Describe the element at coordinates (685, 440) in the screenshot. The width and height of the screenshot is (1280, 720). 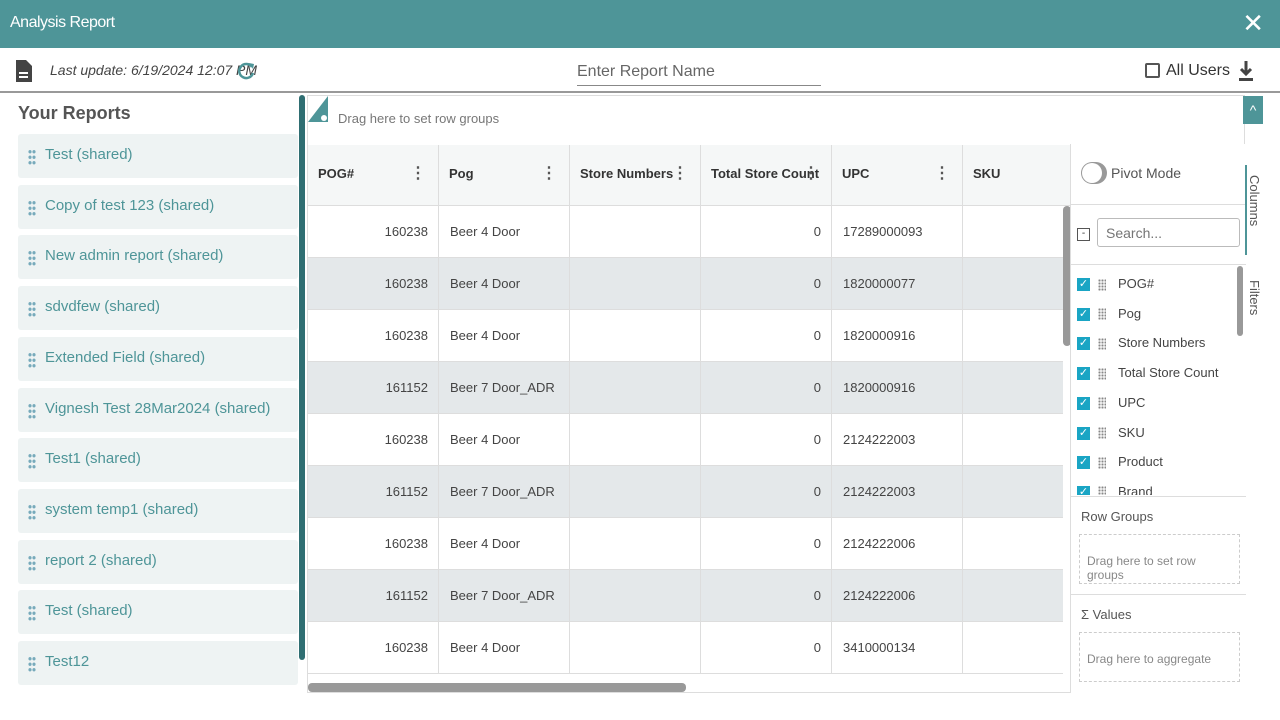
I see `table-row: 160238 Beer 4 Door 0 2124222003` at that location.